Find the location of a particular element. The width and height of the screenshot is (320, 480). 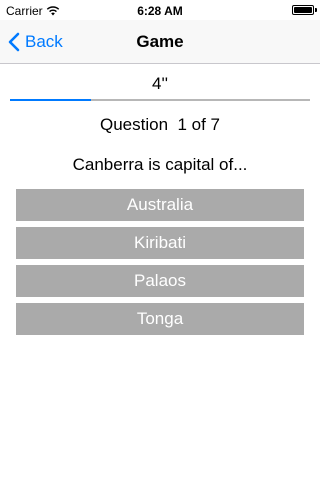

back-button-label: Back is located at coordinates (44, 41).